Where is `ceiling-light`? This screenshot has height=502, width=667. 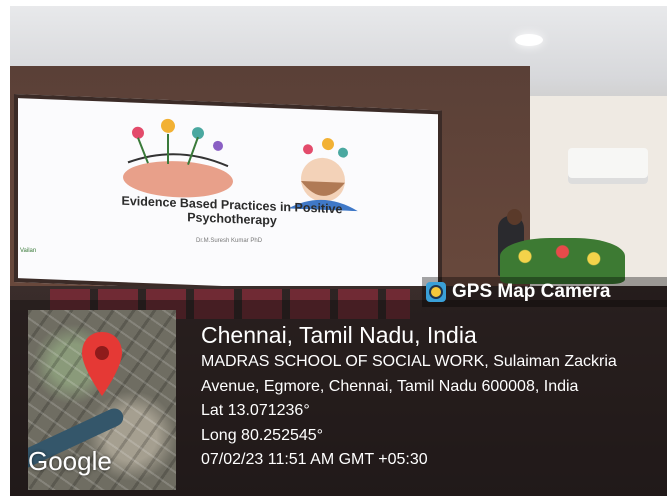 ceiling-light is located at coordinates (529, 40).